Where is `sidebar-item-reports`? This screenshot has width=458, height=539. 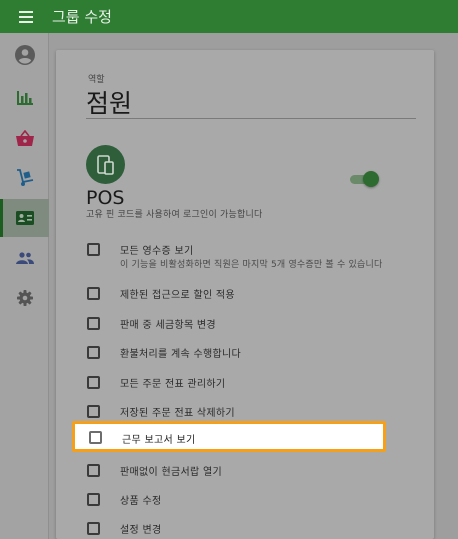 sidebar-item-reports is located at coordinates (24, 98).